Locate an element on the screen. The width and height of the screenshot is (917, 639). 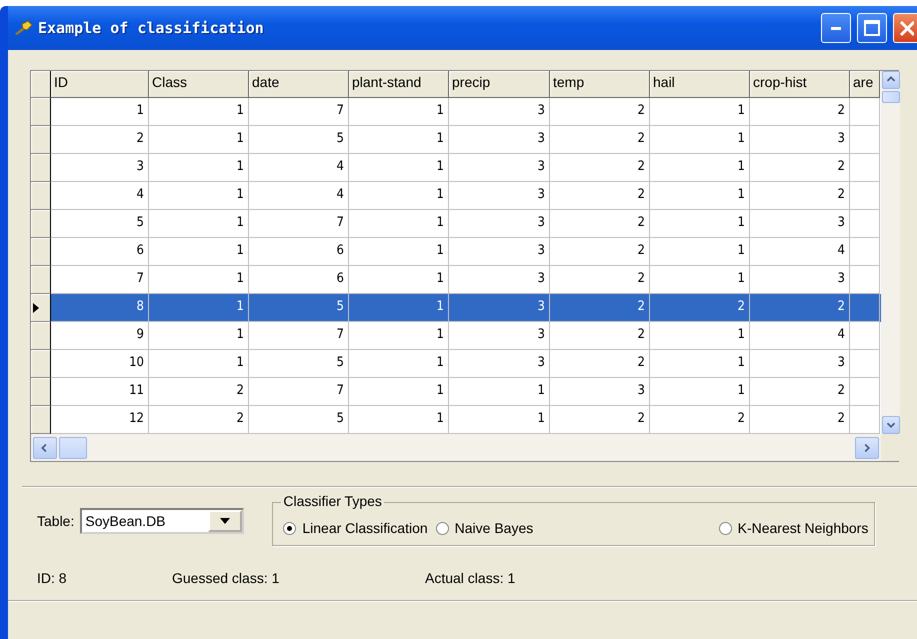
table-row: 10 1 5 1 3 2 1 3 is located at coordinates (456, 364).